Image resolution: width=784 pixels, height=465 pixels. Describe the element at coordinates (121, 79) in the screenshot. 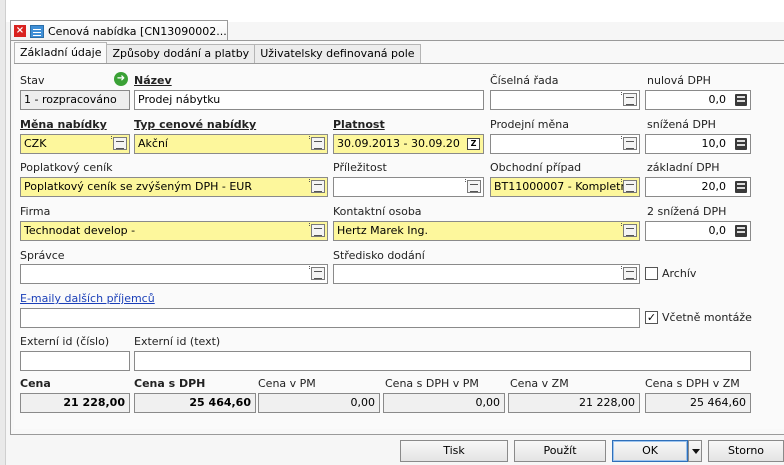

I see `arrow-right-icon: ➜` at that location.